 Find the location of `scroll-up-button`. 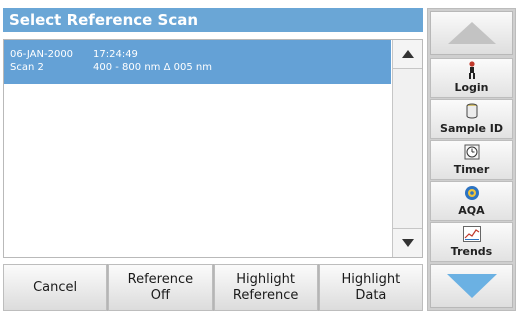

scroll-up-button is located at coordinates (407, 54).